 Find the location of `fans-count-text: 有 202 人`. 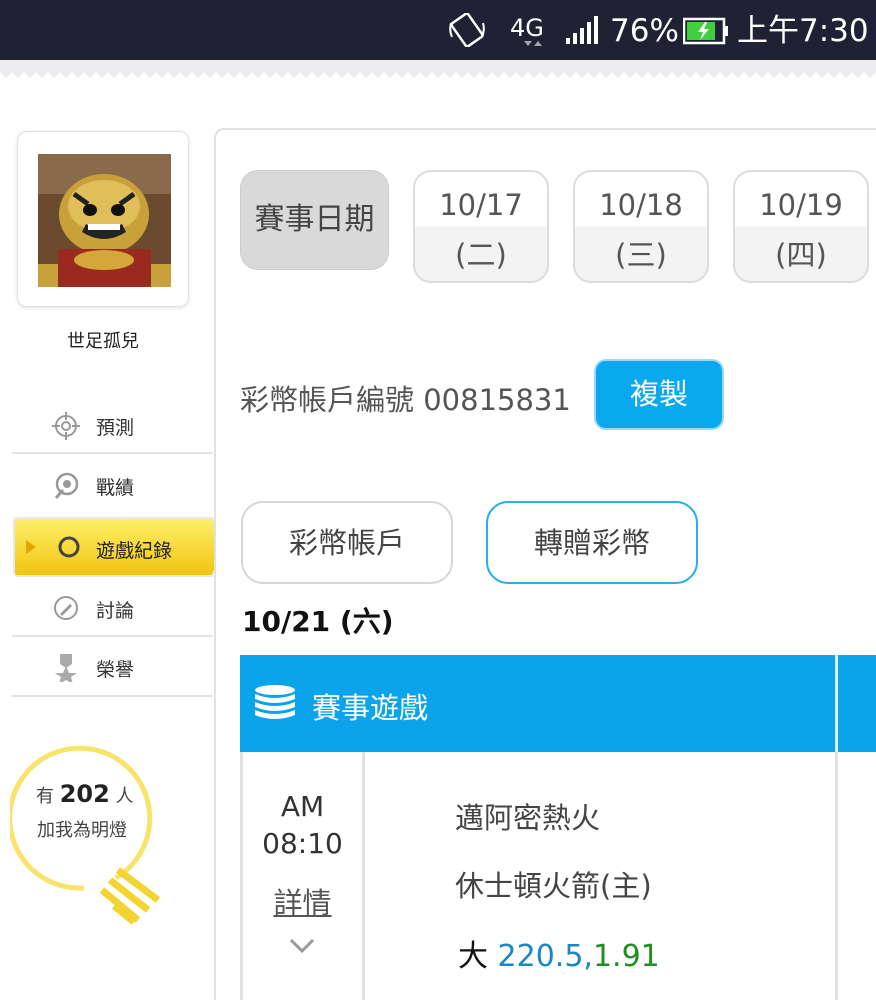

fans-count-text: 有 202 人 is located at coordinates (85, 794).